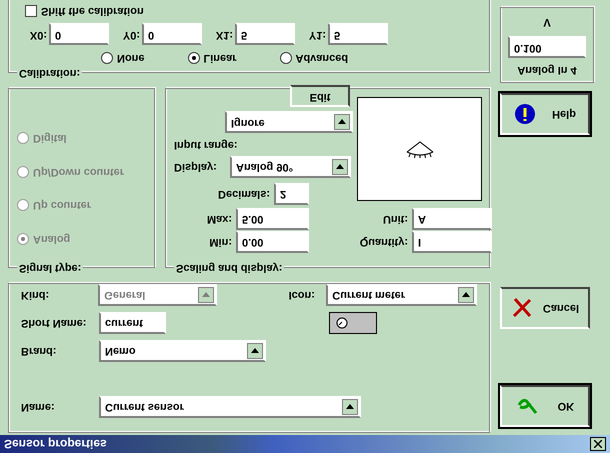  I want to click on reading-field: 0.100, so click(547, 47).